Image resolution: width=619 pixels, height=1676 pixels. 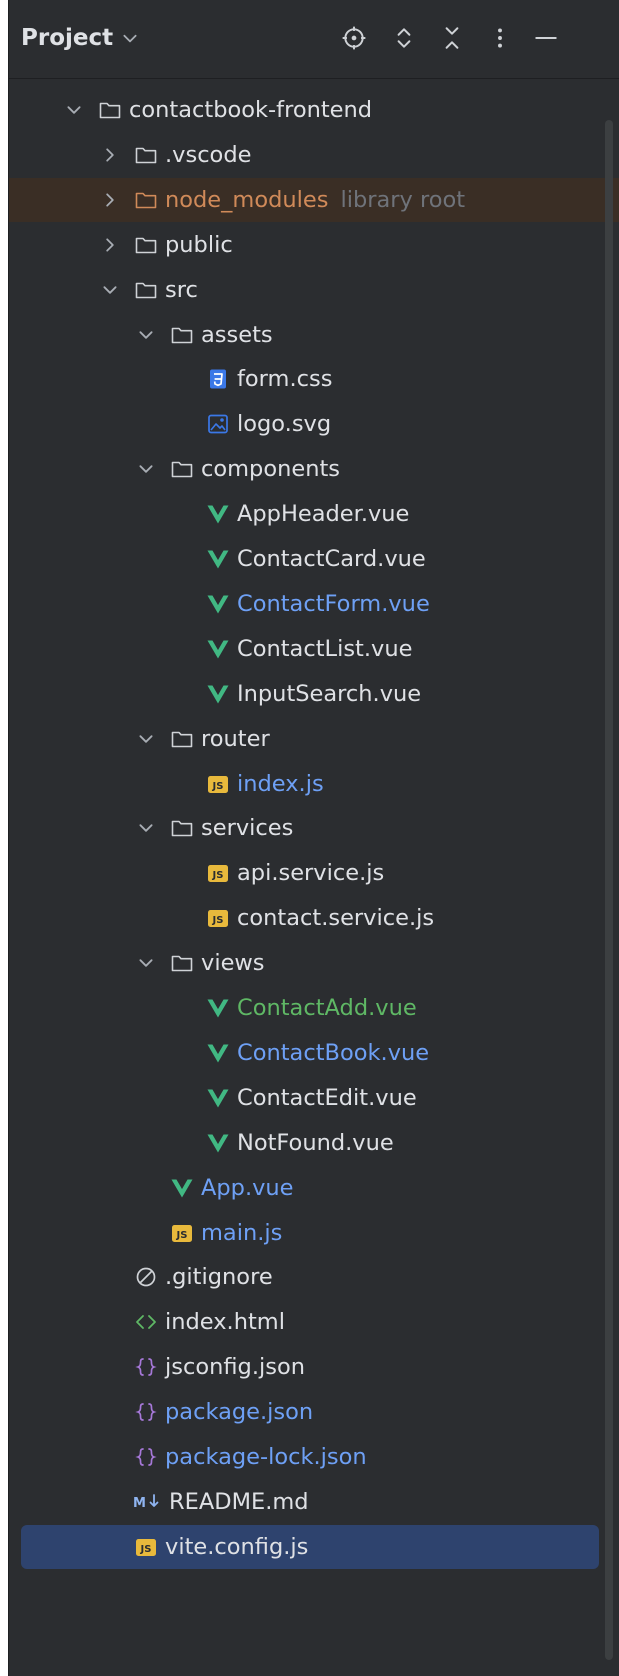 What do you see at coordinates (314, 1367) in the screenshot?
I see `file-tree-item: jsconfig.json` at bounding box center [314, 1367].